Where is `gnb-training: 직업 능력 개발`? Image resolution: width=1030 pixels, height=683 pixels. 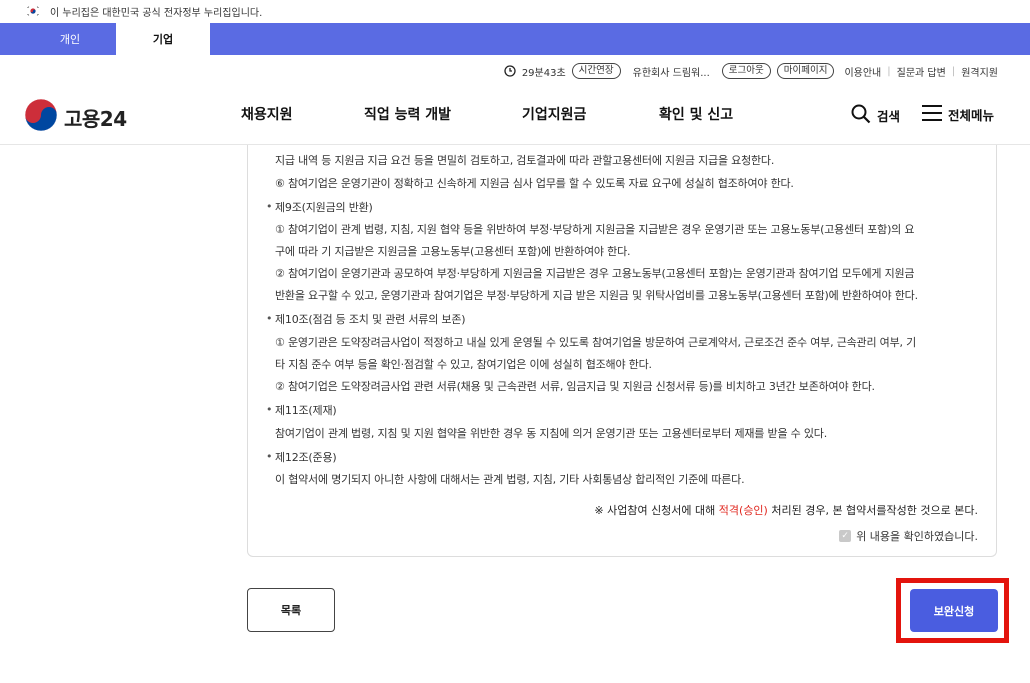 gnb-training: 직업 능력 개발 is located at coordinates (407, 114).